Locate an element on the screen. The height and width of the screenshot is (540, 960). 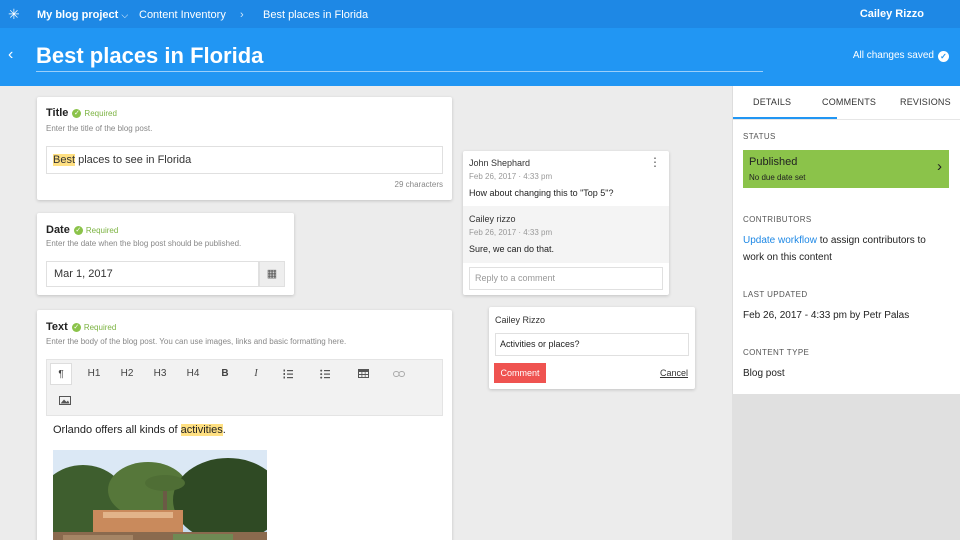
table-icon is located at coordinates (363, 374).